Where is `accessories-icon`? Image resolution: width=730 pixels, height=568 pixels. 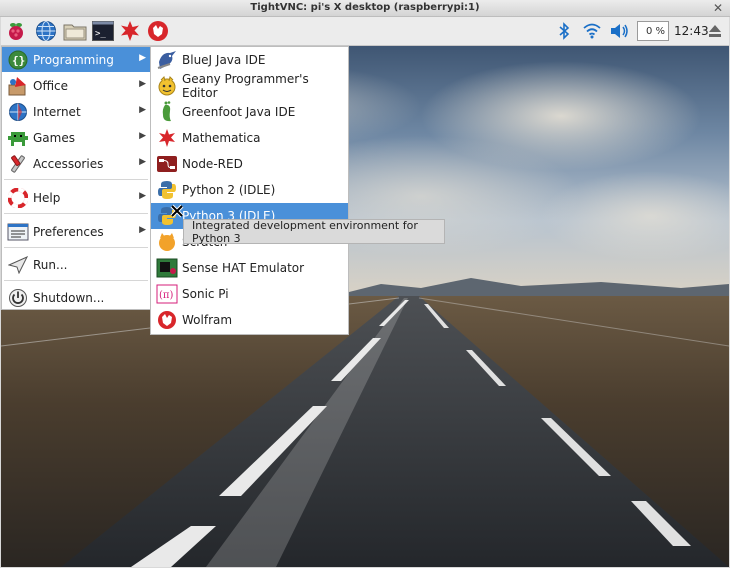 accessories-icon is located at coordinates (18, 164).